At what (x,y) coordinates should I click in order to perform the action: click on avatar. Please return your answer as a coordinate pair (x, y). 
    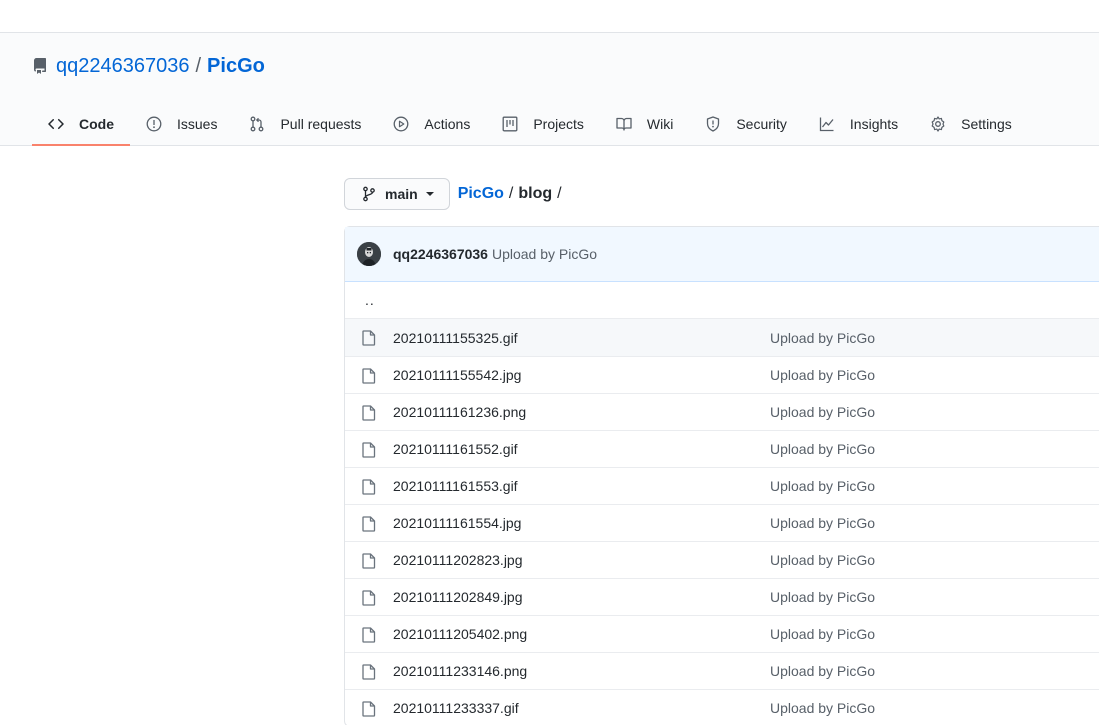
    Looking at the image, I should click on (369, 254).